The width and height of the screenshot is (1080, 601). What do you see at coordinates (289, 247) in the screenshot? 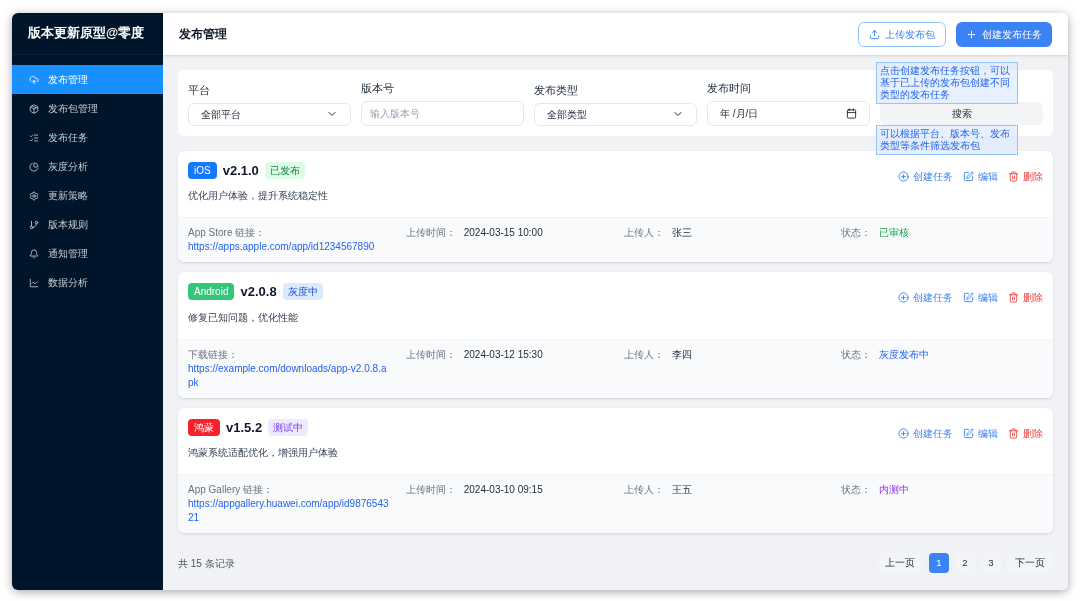
I see `download-link: https://apps.apple.com/app/id1234567890` at bounding box center [289, 247].